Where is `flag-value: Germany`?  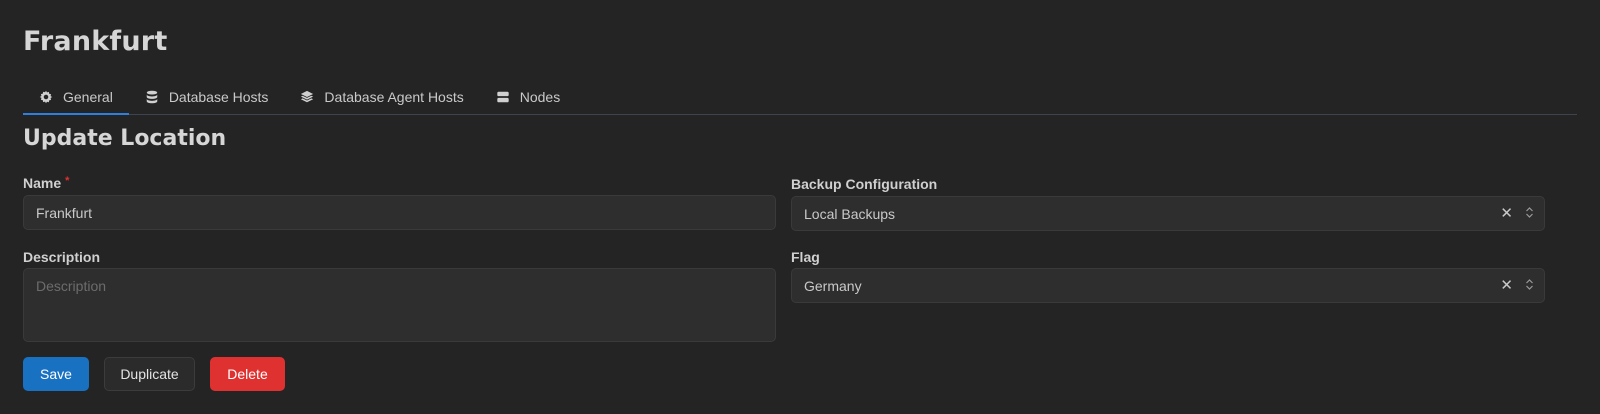 flag-value: Germany is located at coordinates (833, 285).